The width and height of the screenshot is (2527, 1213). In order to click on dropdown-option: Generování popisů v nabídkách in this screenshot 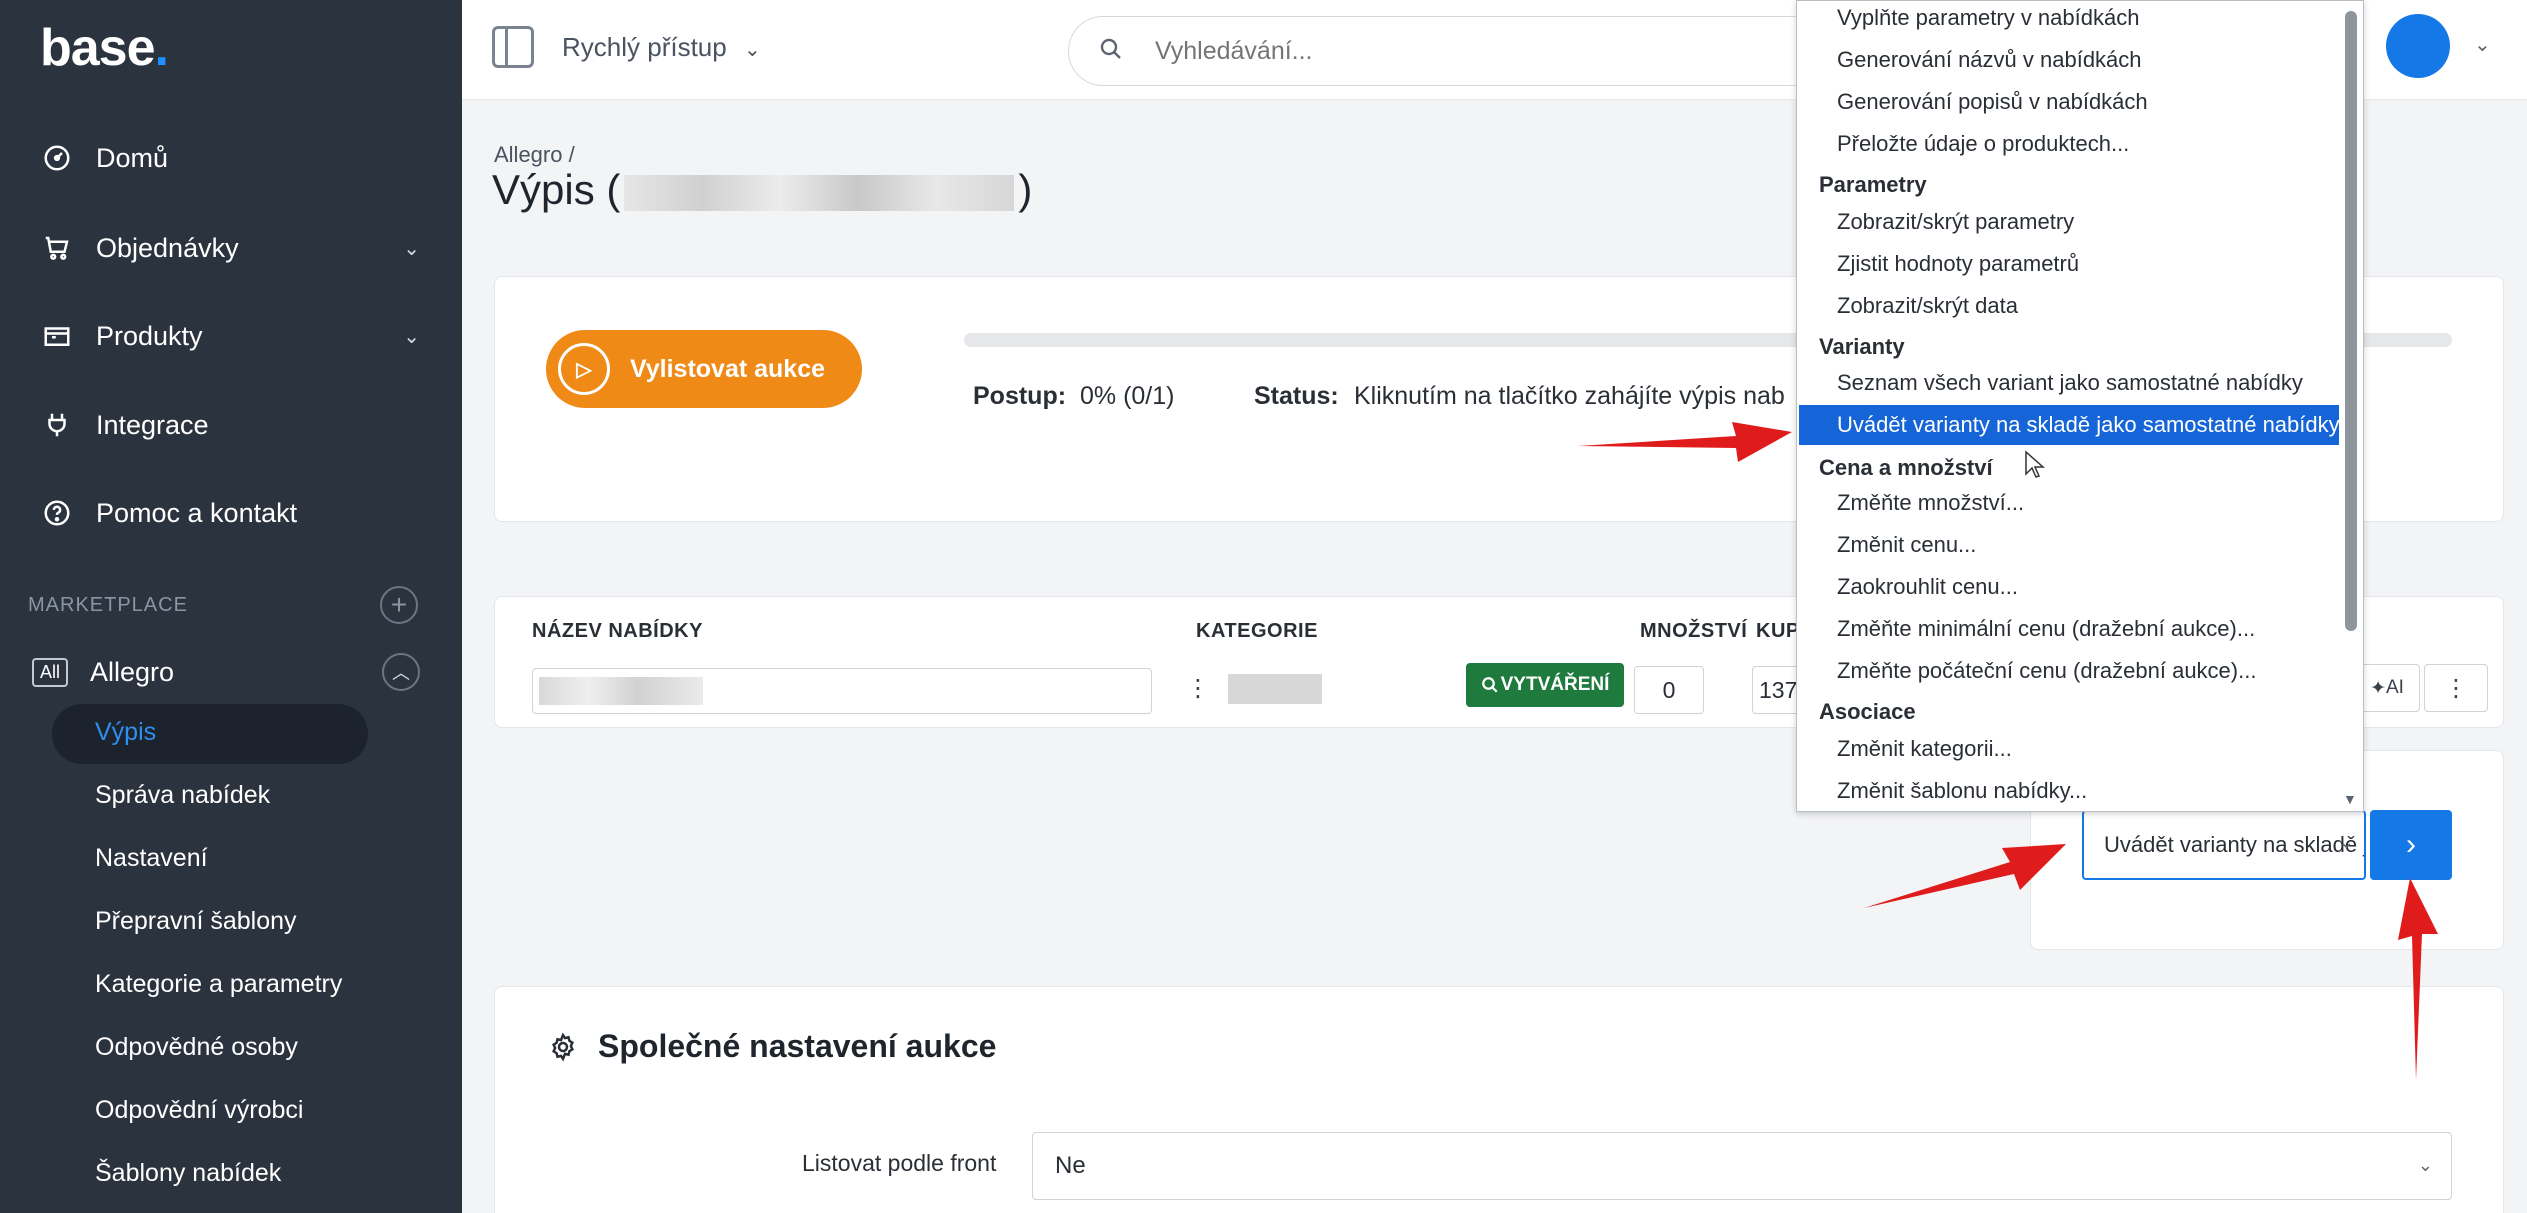, I will do `click(2068, 102)`.